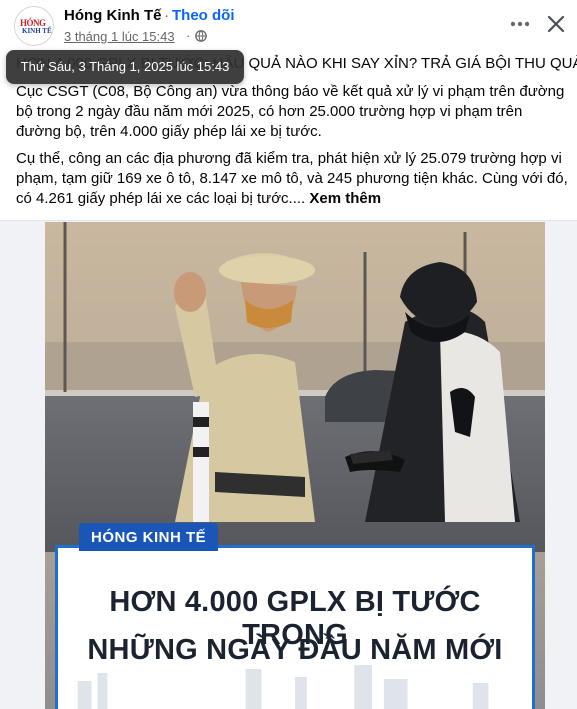 The height and width of the screenshot is (709, 577). I want to click on close-icon, so click(556, 24).